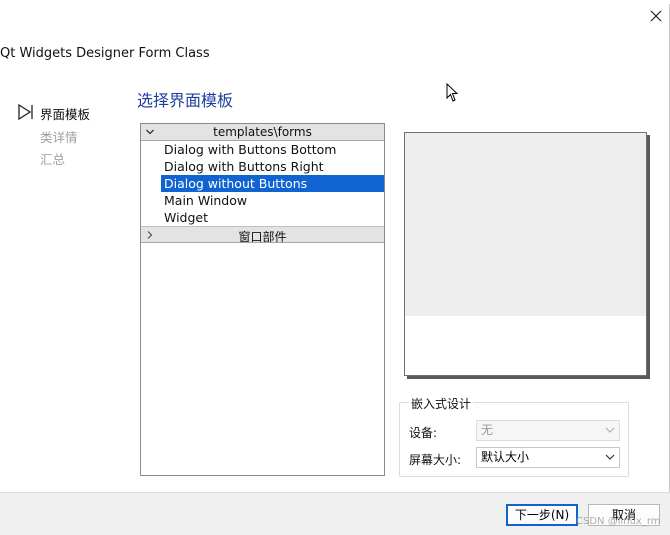 This screenshot has height=535, width=670. Describe the element at coordinates (542, 515) in the screenshot. I see `next-button: 下一步(N)` at that location.